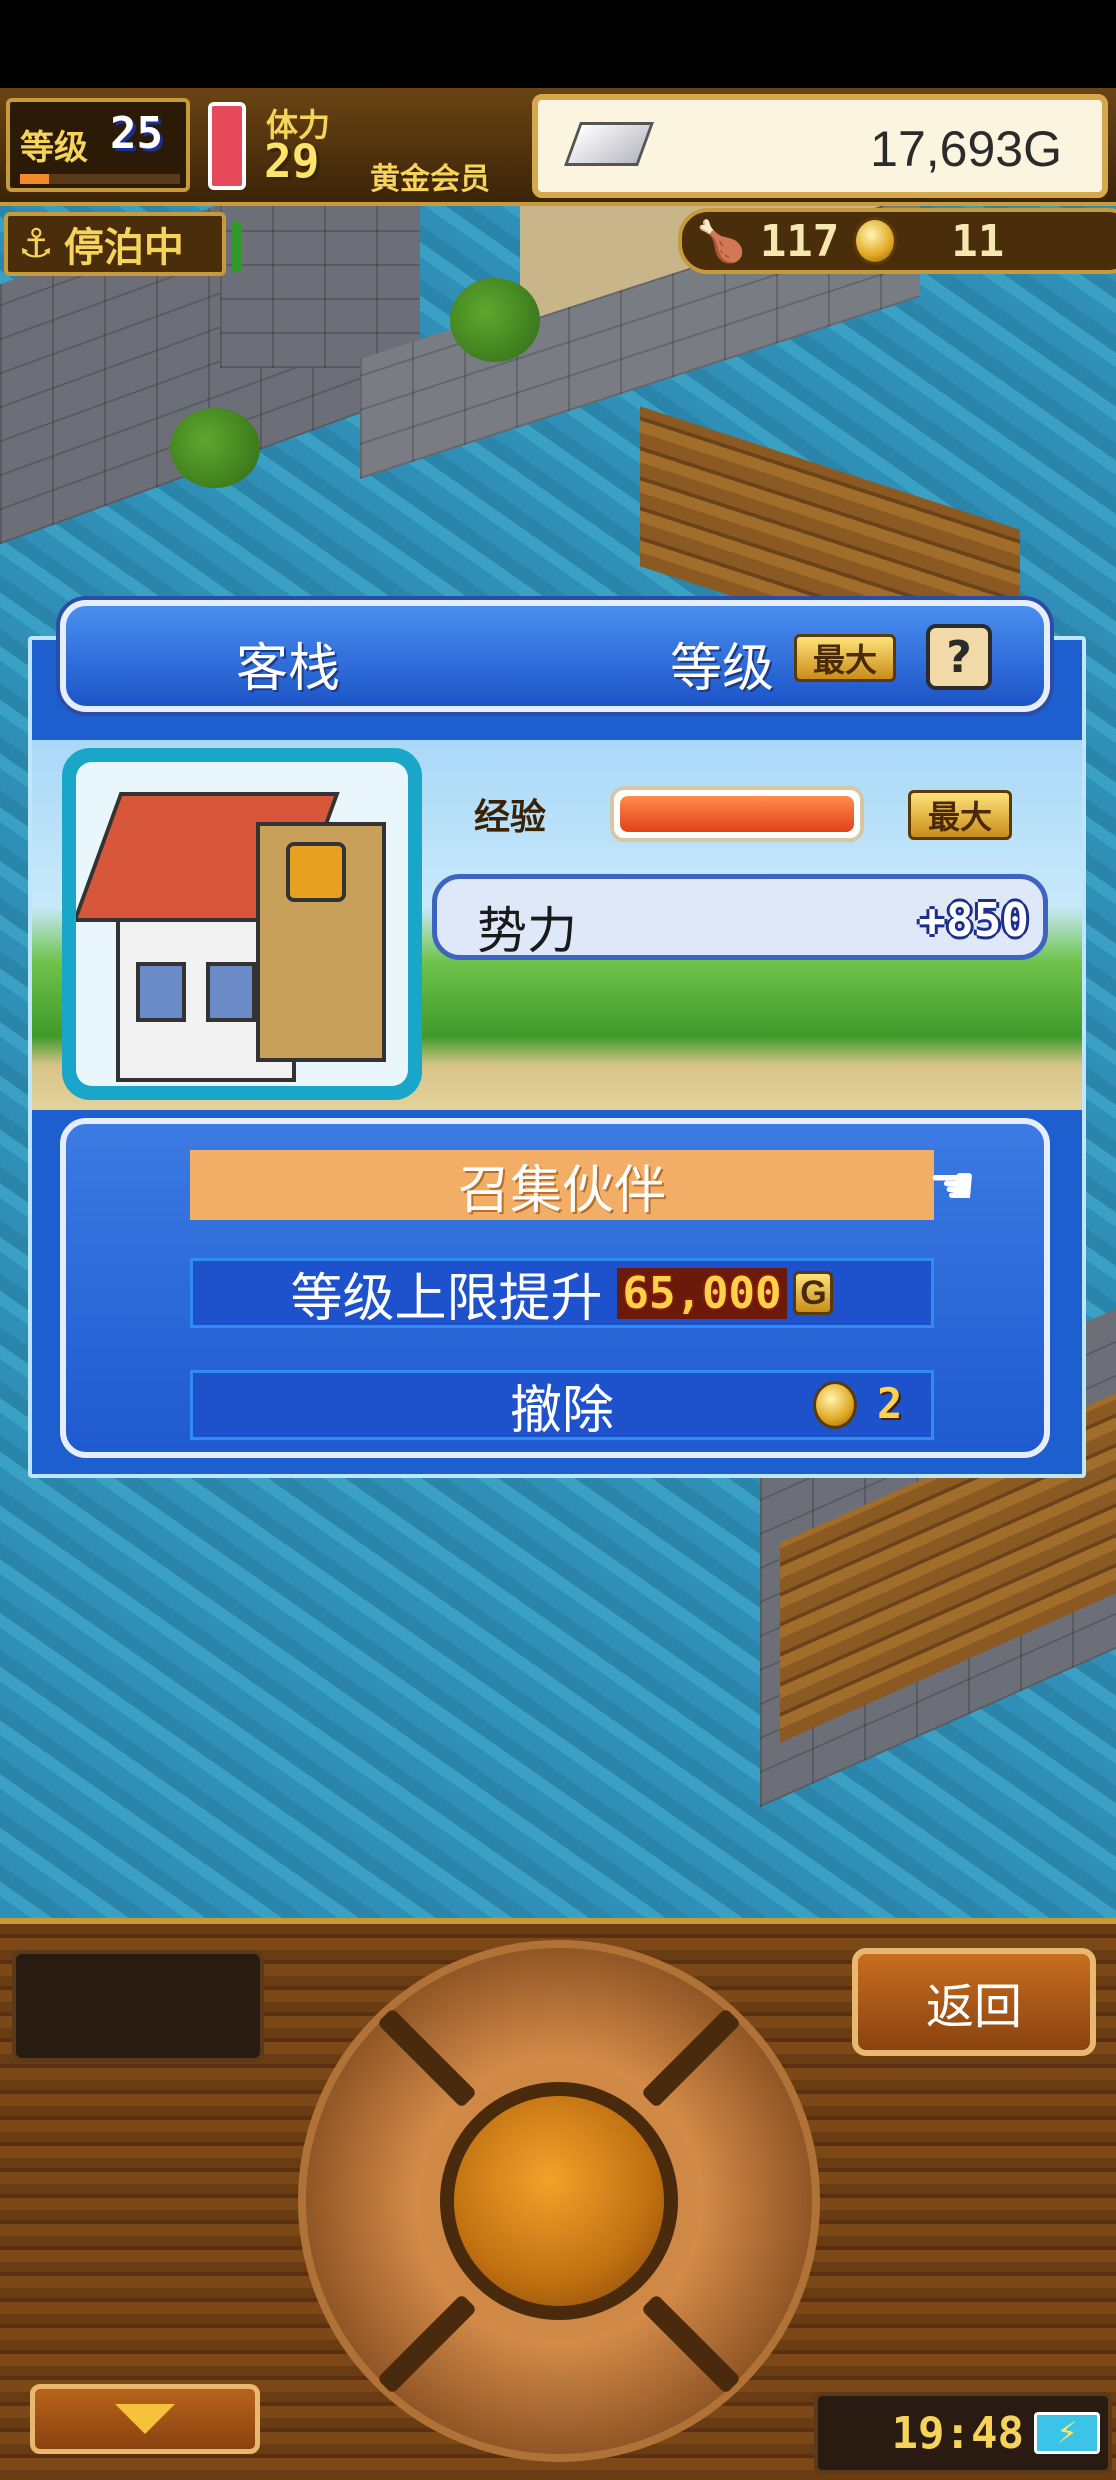  I want to click on mini-display, so click(138, 2006).